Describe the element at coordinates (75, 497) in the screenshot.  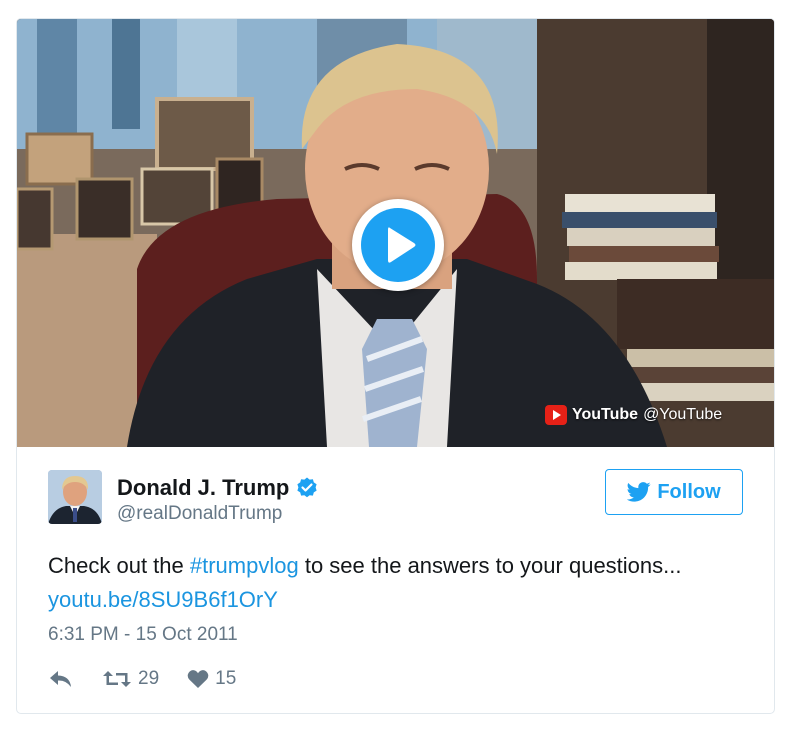
I see `avatar` at that location.